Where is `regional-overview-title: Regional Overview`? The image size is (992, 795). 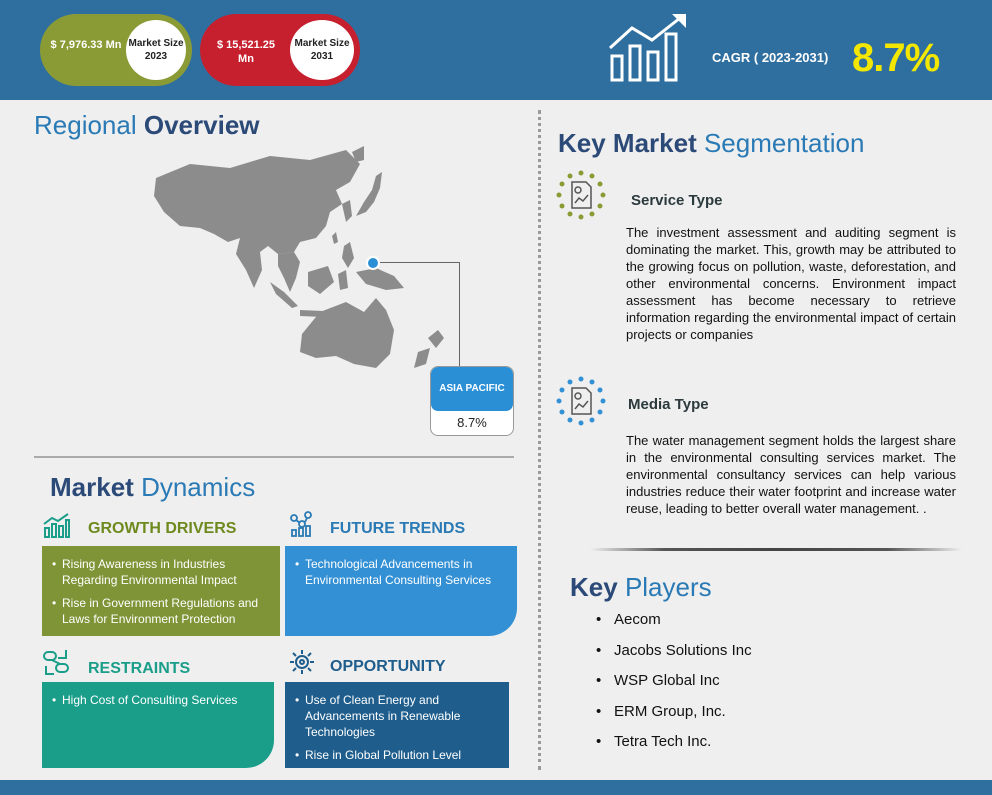
regional-overview-title: Regional Overview is located at coordinates (147, 125).